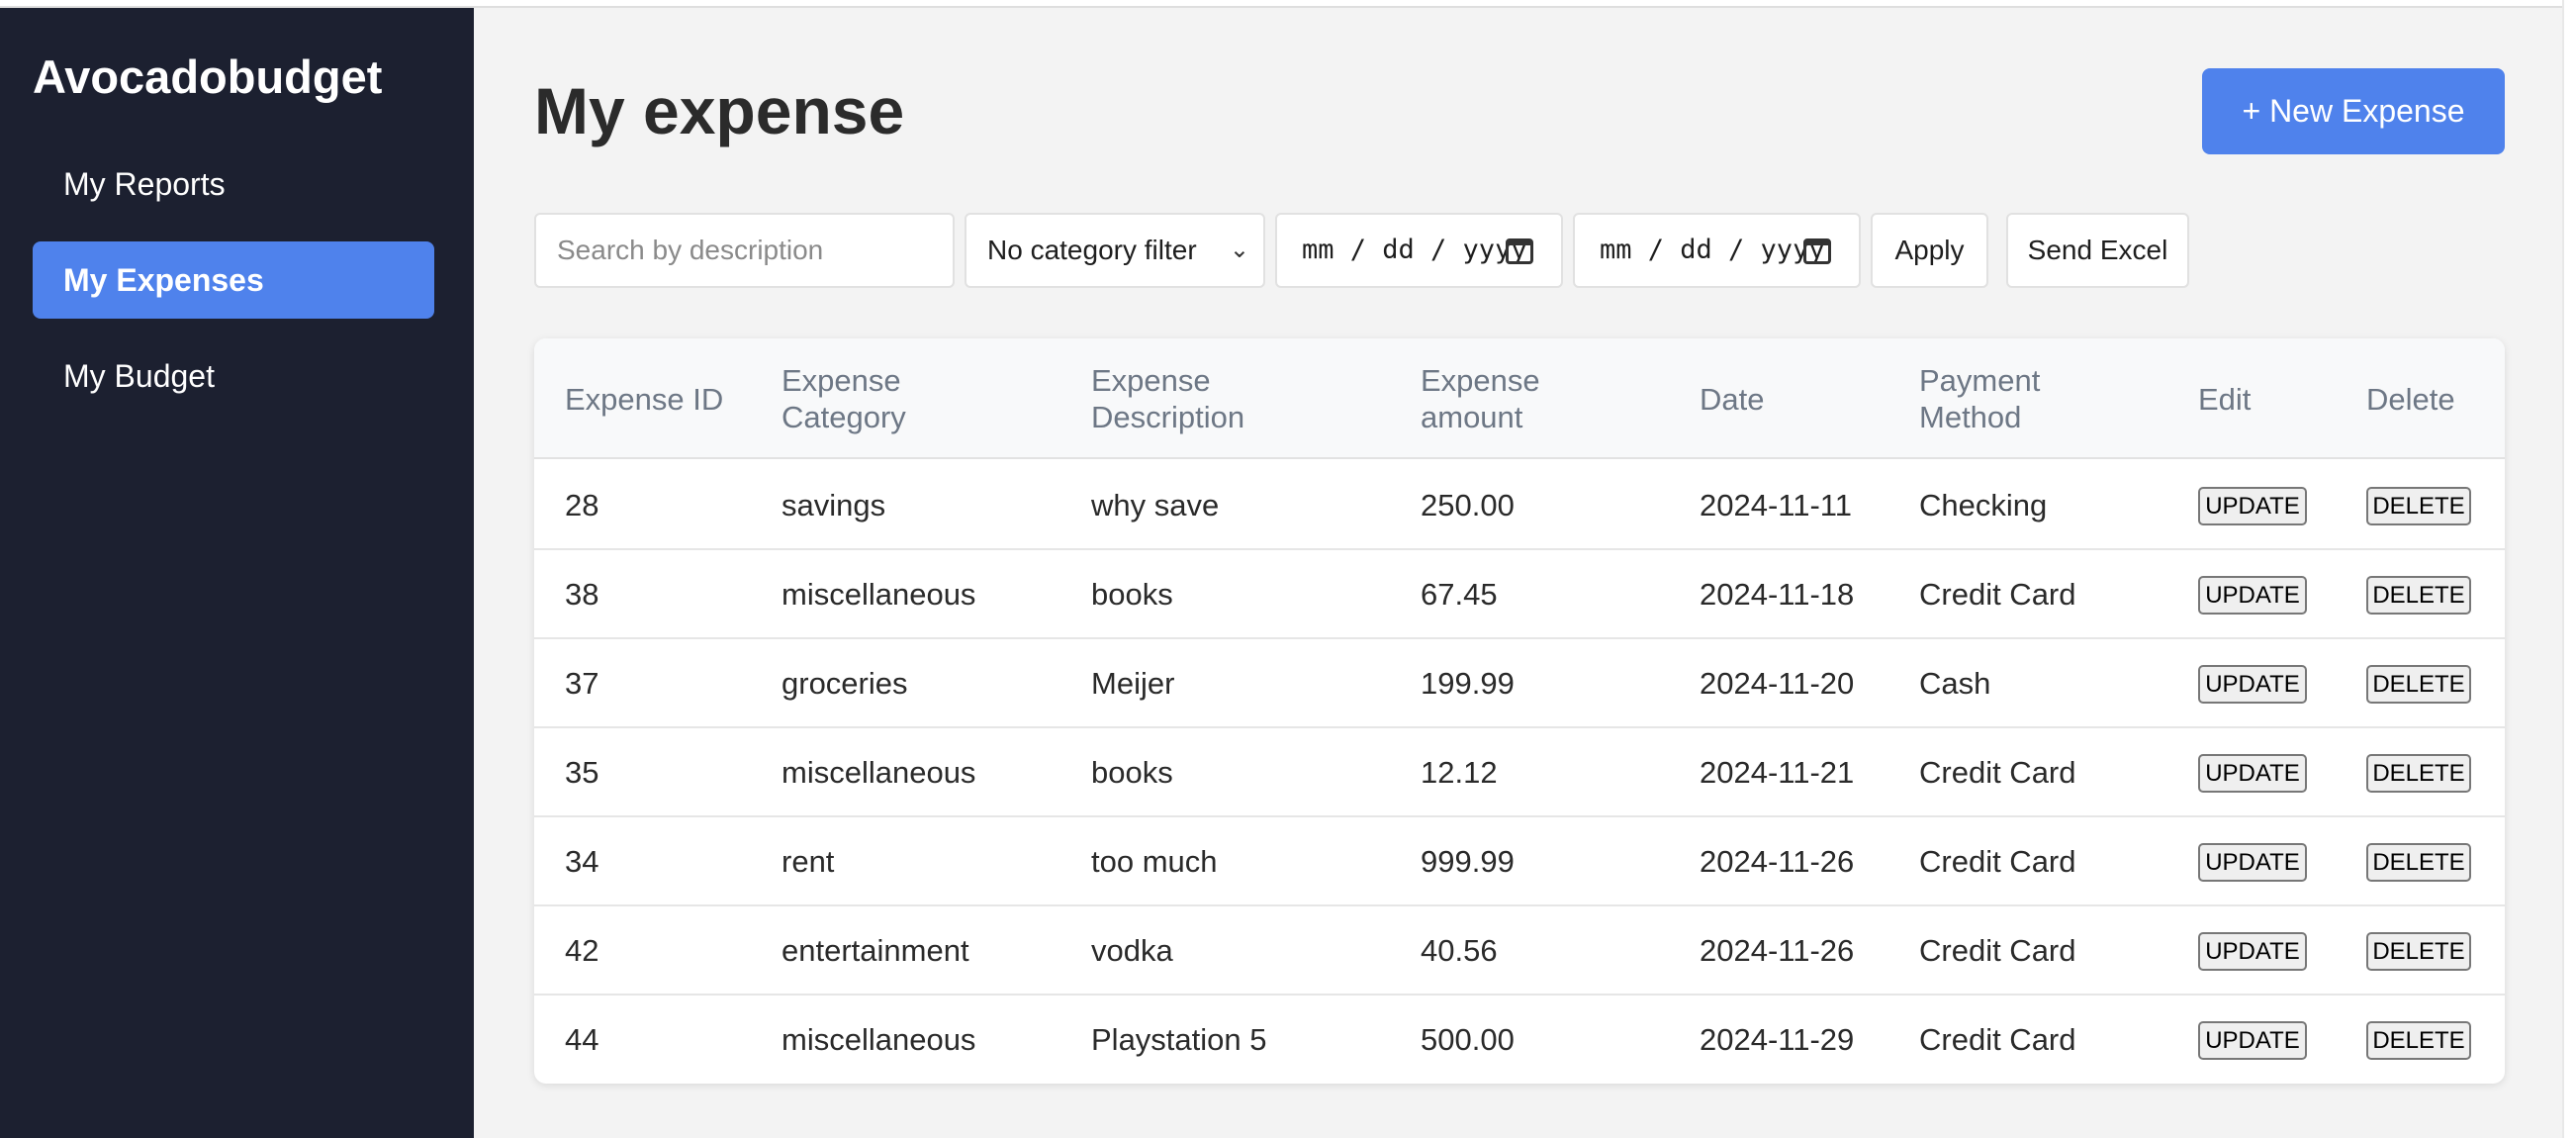 This screenshot has width=2576, height=1138. I want to click on window-edge, so click(2569, 569).